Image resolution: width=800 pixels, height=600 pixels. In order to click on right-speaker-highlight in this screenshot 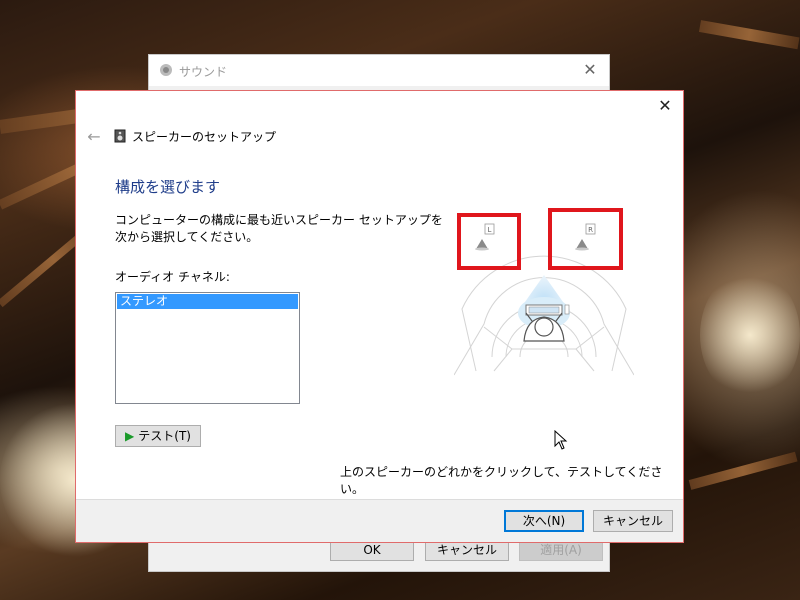, I will do `click(585, 239)`.